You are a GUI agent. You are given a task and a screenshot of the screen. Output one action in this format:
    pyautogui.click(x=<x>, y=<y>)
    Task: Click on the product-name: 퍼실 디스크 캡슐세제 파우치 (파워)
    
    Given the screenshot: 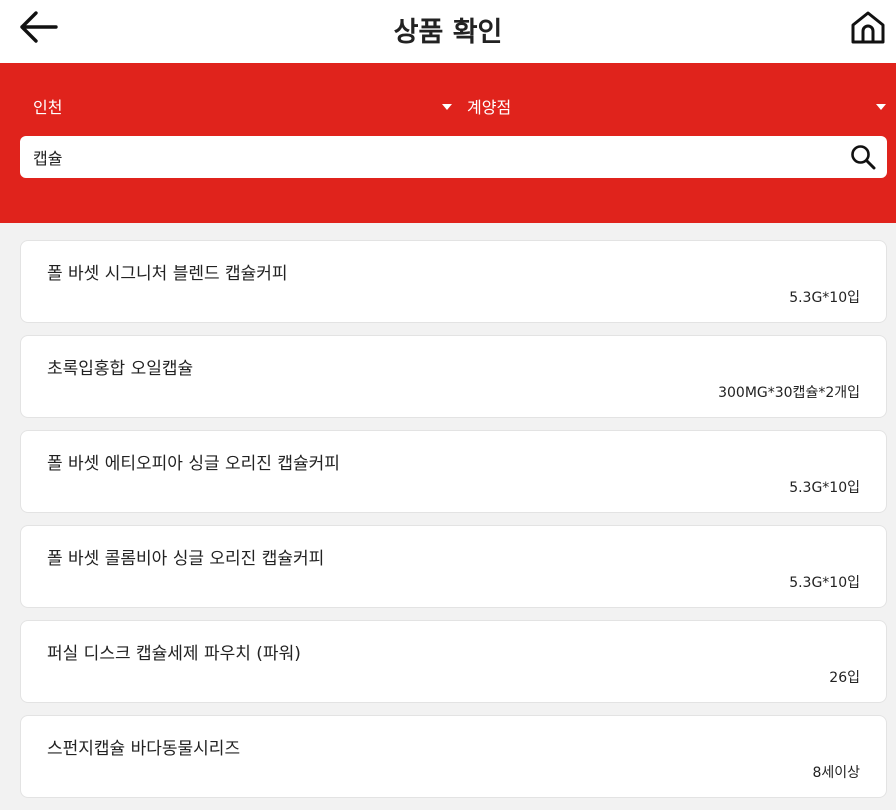 What is the action you would take?
    pyautogui.click(x=174, y=654)
    